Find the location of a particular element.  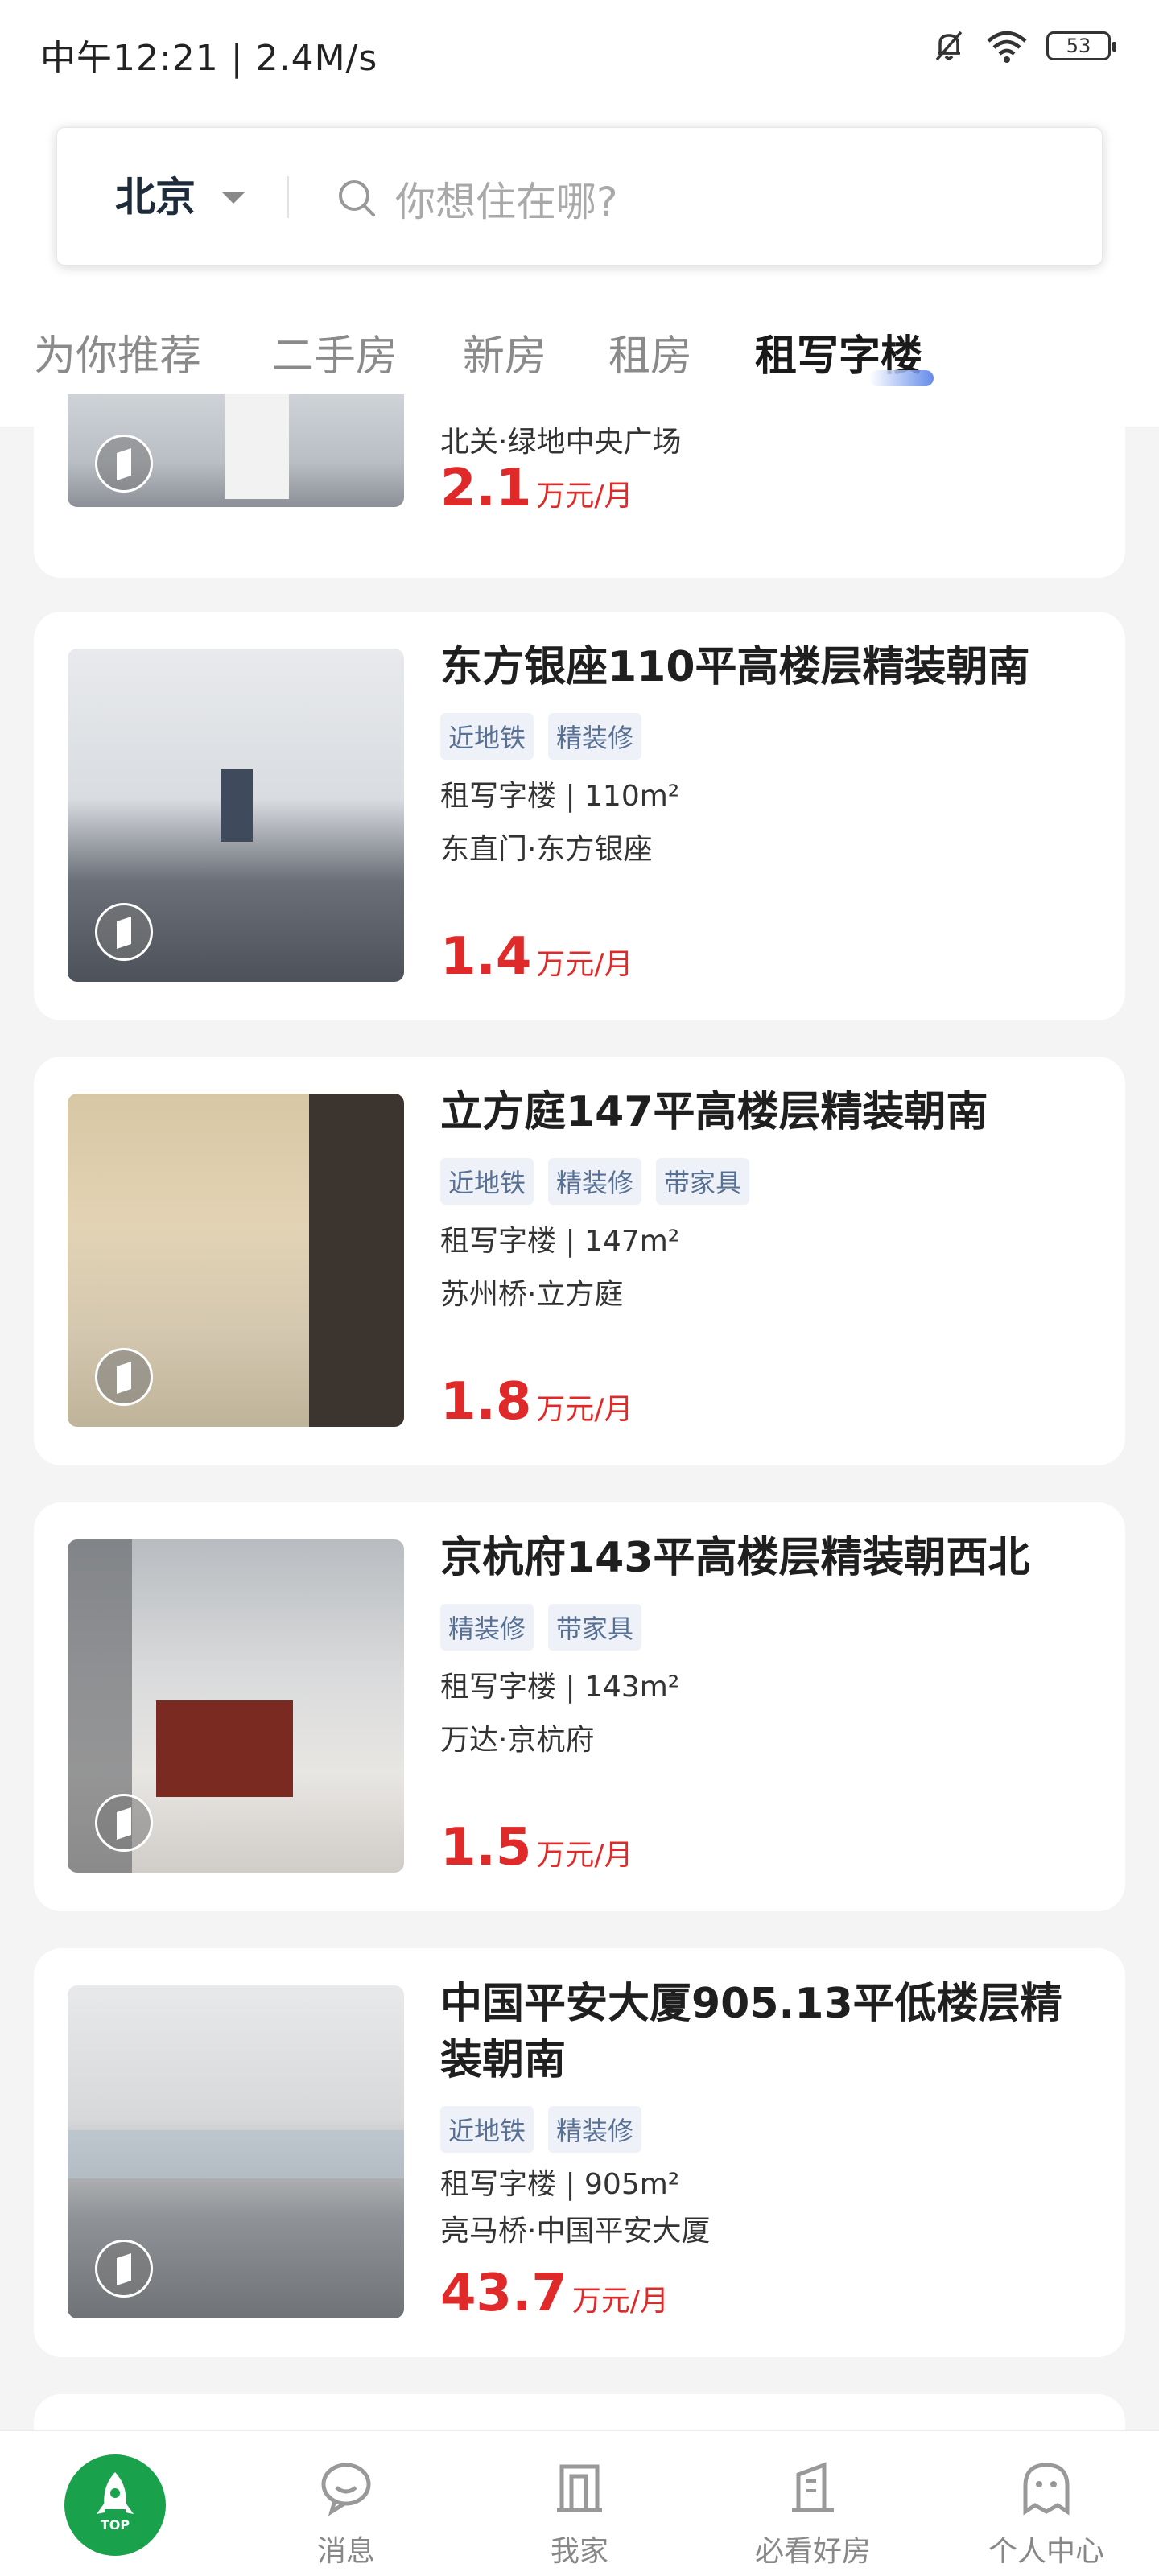

nav-profile: 个人中心 is located at coordinates (1046, 2503).